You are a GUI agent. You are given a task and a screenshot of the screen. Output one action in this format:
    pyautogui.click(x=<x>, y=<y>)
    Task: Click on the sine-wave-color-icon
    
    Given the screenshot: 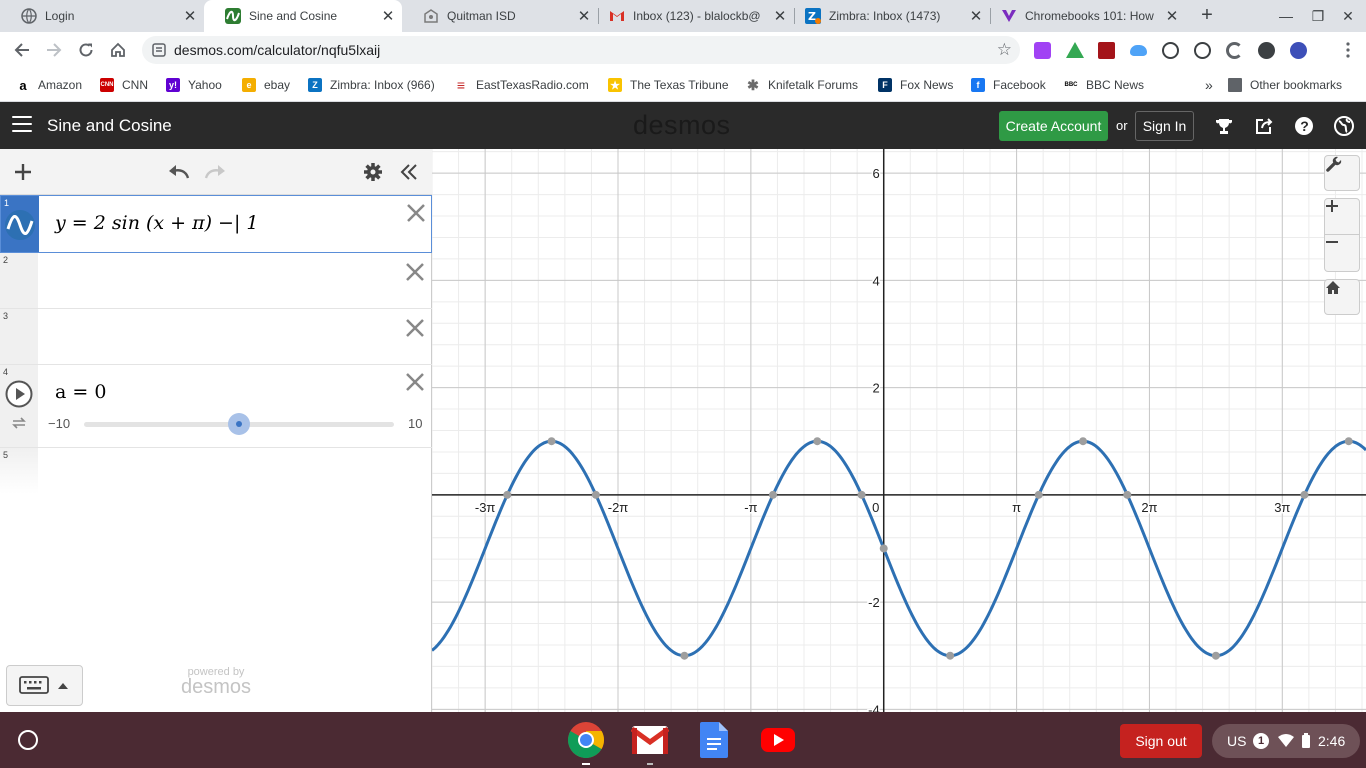 What is the action you would take?
    pyautogui.click(x=20, y=225)
    